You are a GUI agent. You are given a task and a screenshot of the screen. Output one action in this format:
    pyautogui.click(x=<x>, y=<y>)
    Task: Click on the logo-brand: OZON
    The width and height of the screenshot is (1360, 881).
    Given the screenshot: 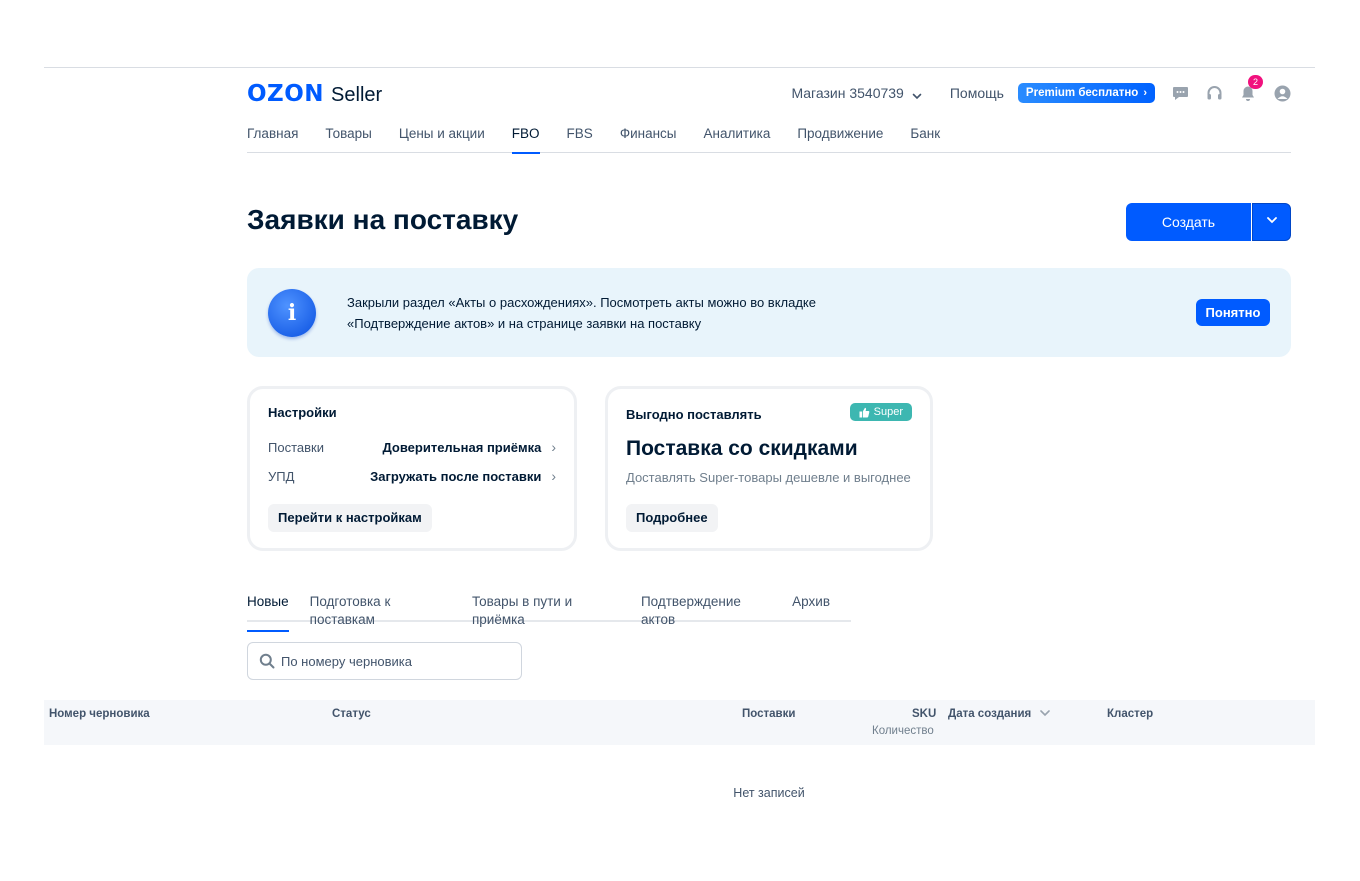 What is the action you would take?
    pyautogui.click(x=286, y=94)
    